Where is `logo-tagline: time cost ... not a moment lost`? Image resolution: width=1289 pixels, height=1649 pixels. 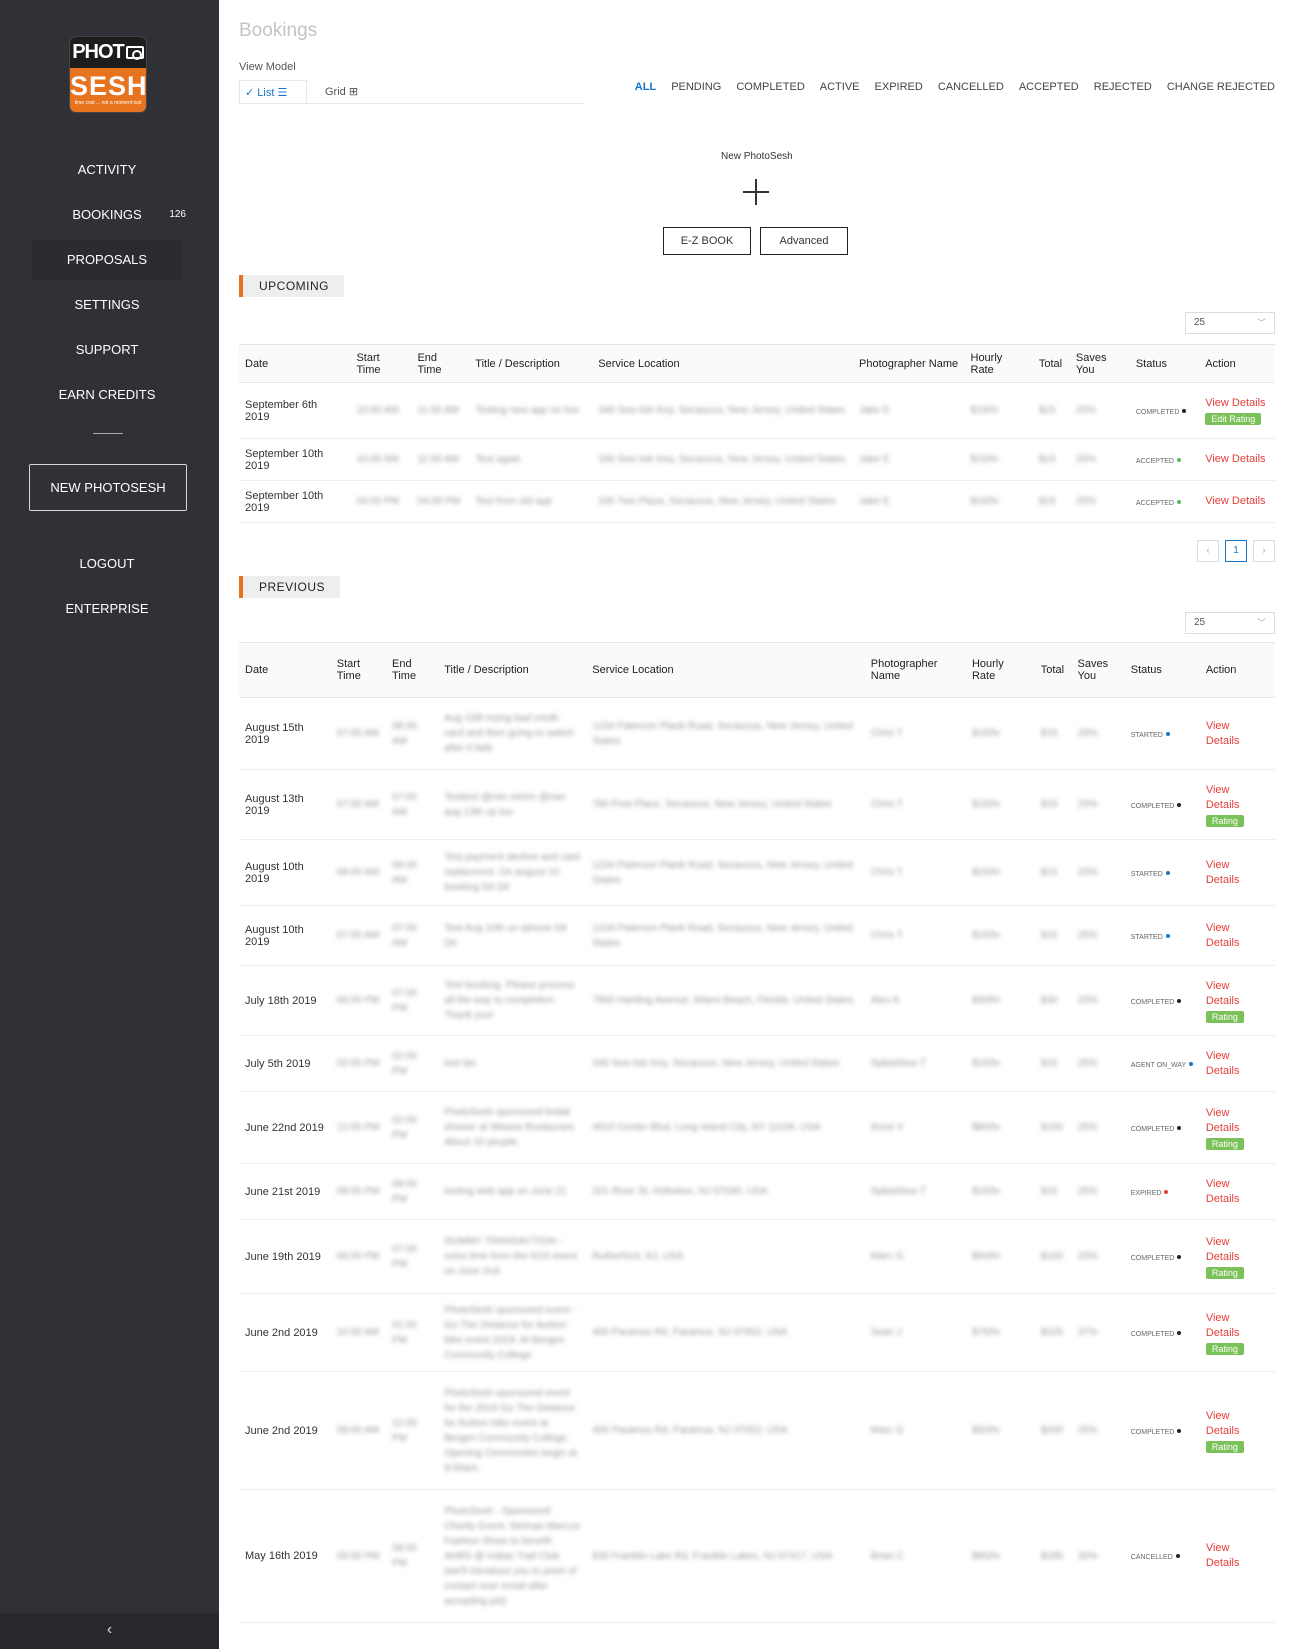 logo-tagline: time cost ... not a moment lost is located at coordinates (108, 103).